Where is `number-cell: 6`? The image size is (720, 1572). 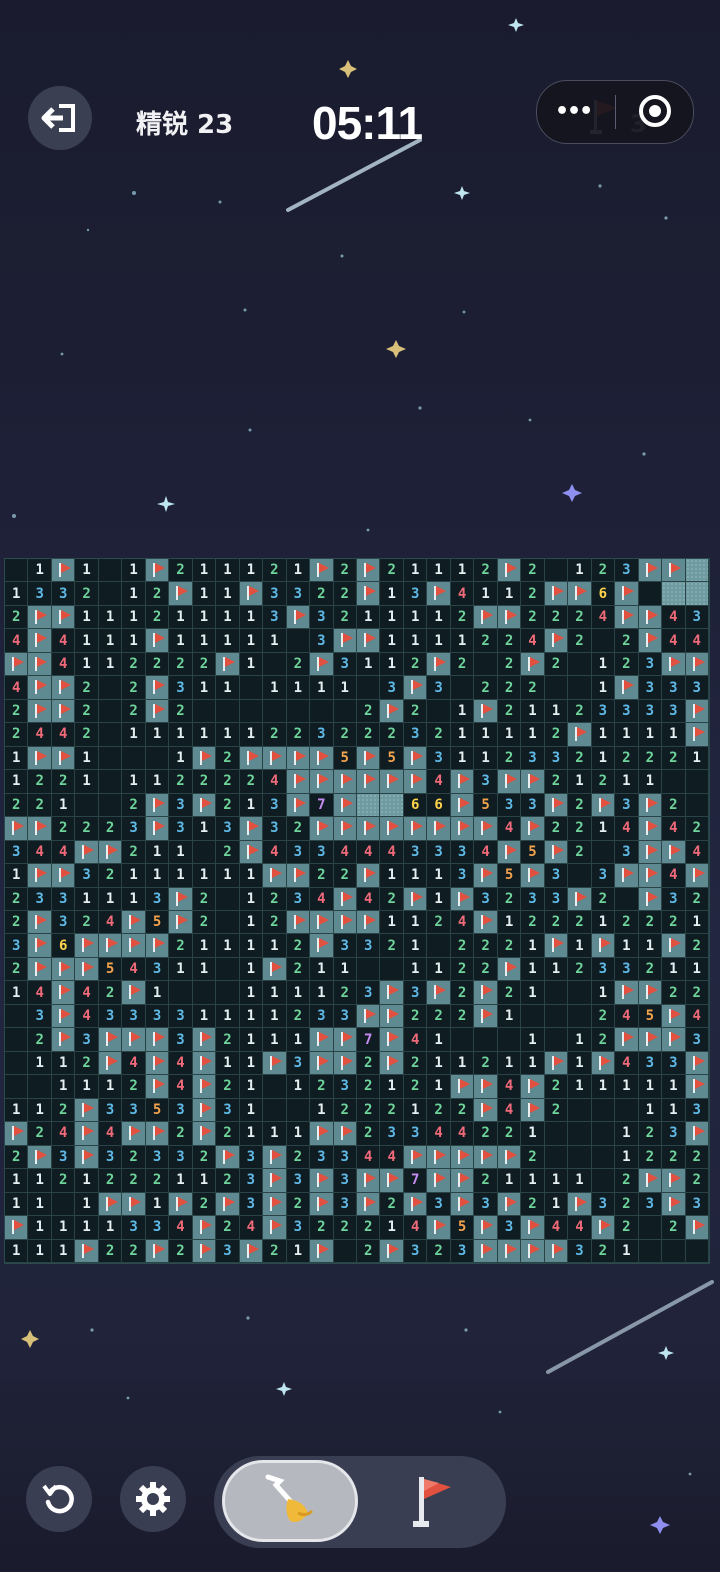
number-cell: 6 is located at coordinates (439, 805).